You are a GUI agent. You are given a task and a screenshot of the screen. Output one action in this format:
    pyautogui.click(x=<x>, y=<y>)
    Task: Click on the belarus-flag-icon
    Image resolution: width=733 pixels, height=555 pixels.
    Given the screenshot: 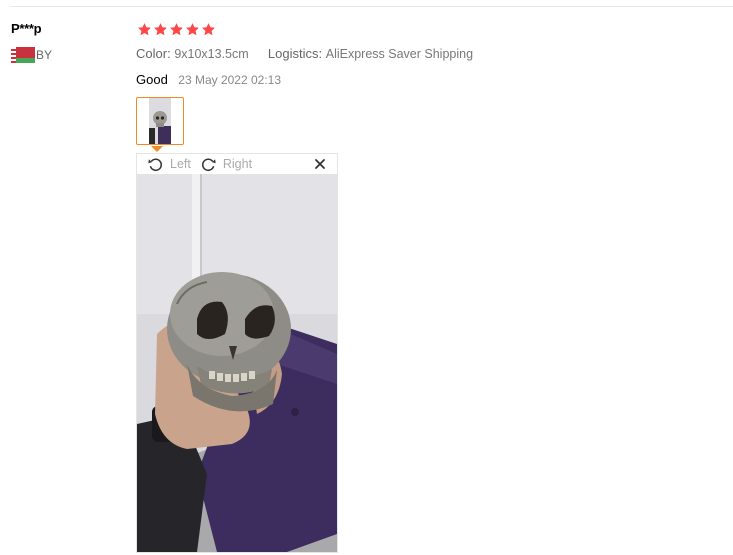 What is the action you would take?
    pyautogui.click(x=23, y=55)
    